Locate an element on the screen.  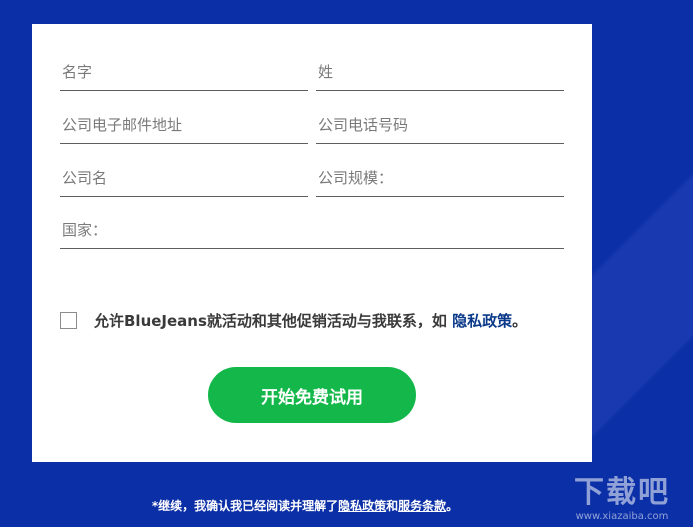
terms-notice-prefix: *继续，我确认我已经阅读并理解了 is located at coordinates (245, 506).